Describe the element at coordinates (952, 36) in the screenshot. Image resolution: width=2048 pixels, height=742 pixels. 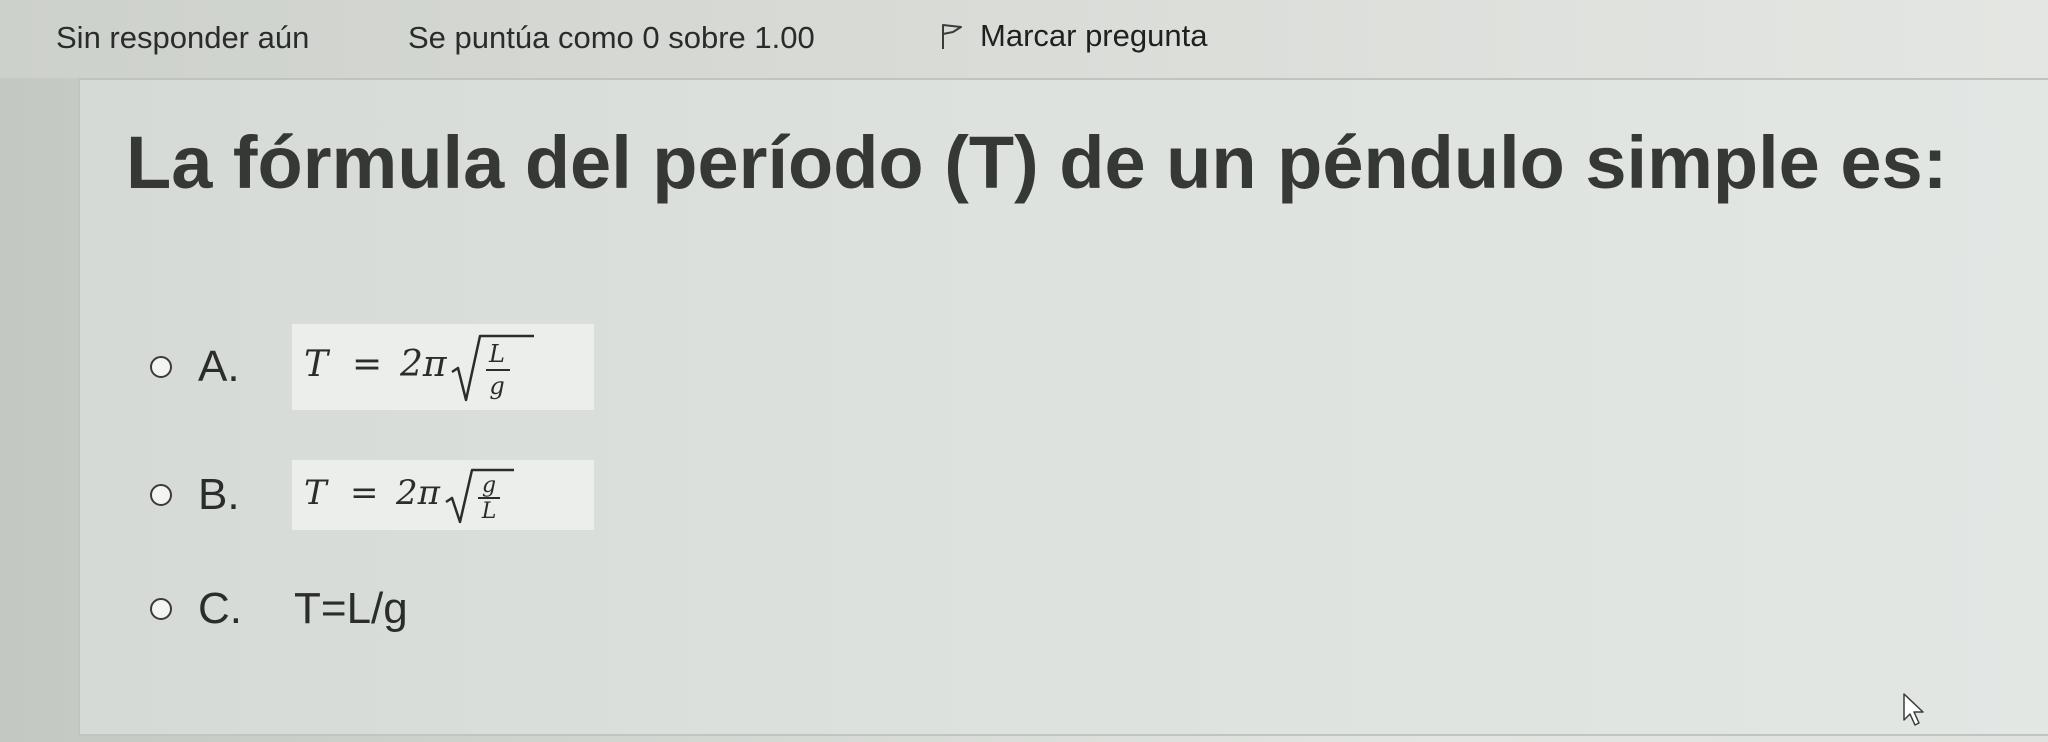
I see `flag-icon` at that location.